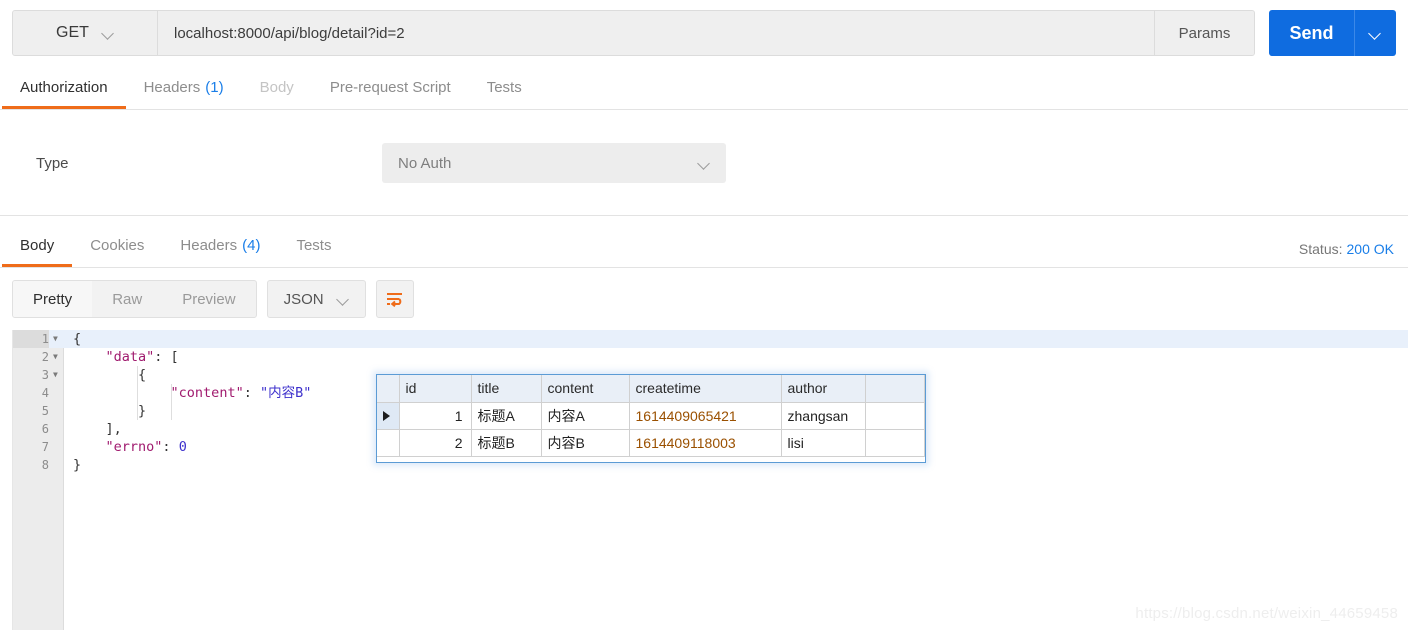 Image resolution: width=1408 pixels, height=630 pixels. I want to click on table-header-row: id title content createtime author, so click(651, 389).